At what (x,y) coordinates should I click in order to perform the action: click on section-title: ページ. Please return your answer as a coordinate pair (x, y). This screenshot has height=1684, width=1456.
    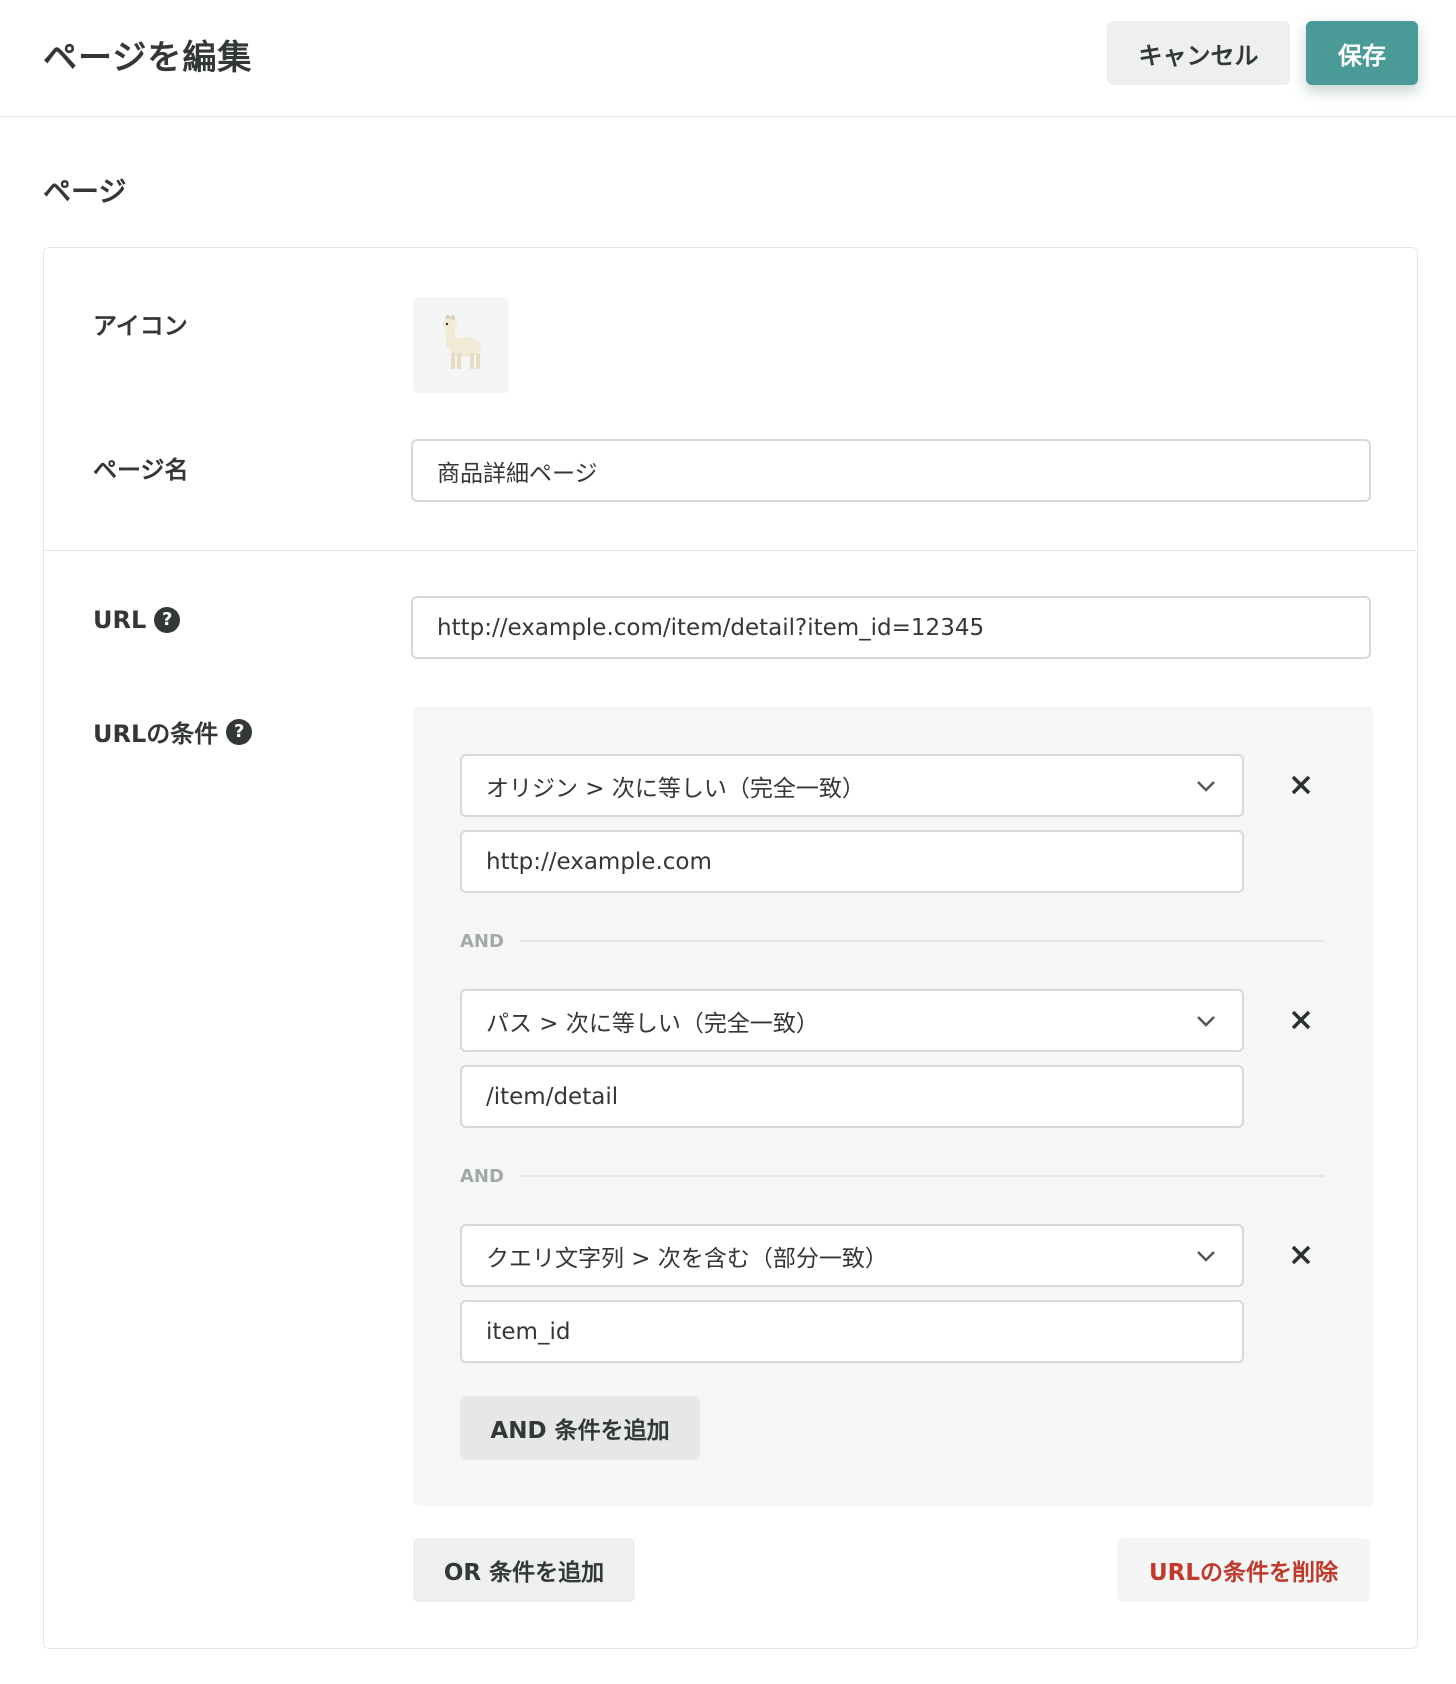
    Looking at the image, I should click on (85, 191).